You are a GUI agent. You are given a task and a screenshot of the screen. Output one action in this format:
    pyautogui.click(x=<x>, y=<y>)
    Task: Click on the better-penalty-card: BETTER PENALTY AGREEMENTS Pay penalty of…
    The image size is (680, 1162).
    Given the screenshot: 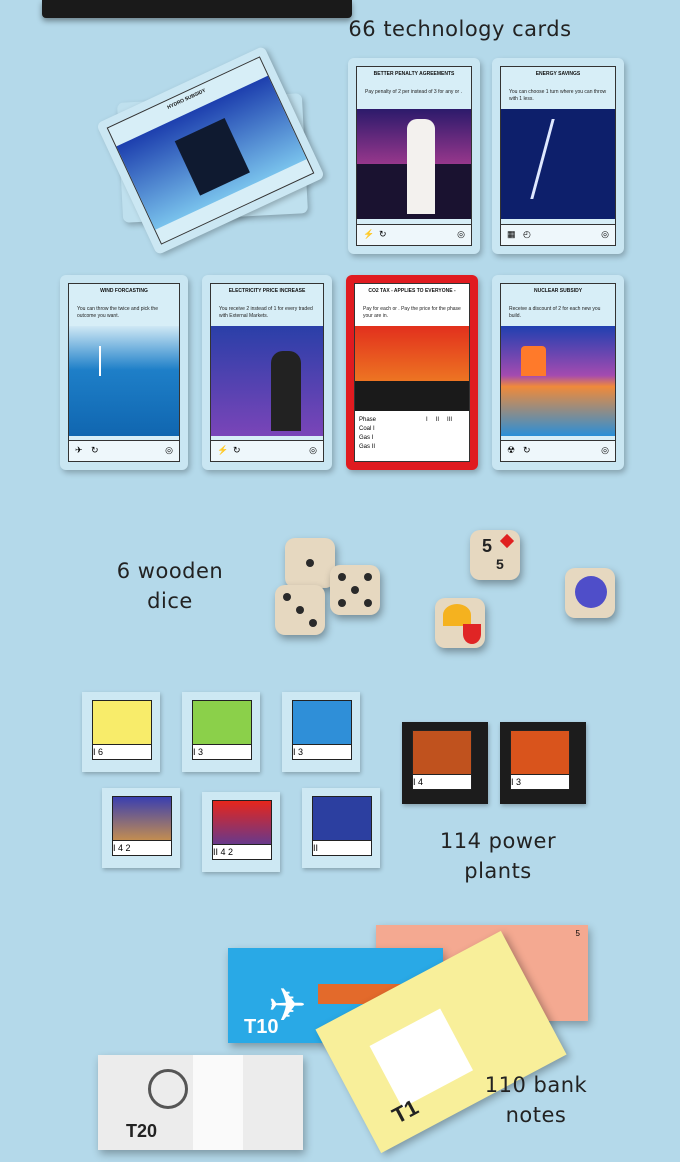 What is the action you would take?
    pyautogui.click(x=414, y=156)
    